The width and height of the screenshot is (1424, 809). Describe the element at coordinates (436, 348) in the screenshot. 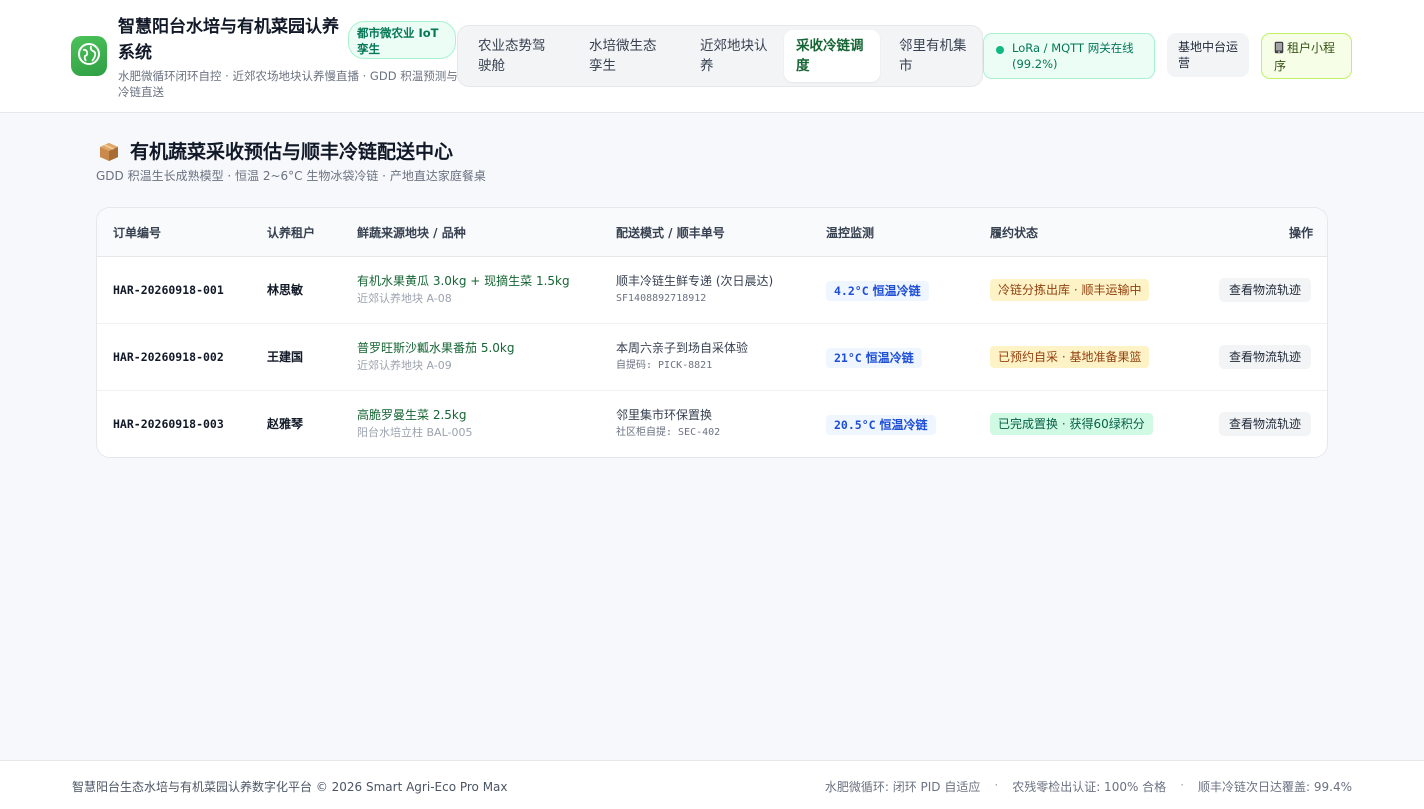

I see `produce-name: 普罗旺斯沙瓤水果番茄 5.0kg` at that location.